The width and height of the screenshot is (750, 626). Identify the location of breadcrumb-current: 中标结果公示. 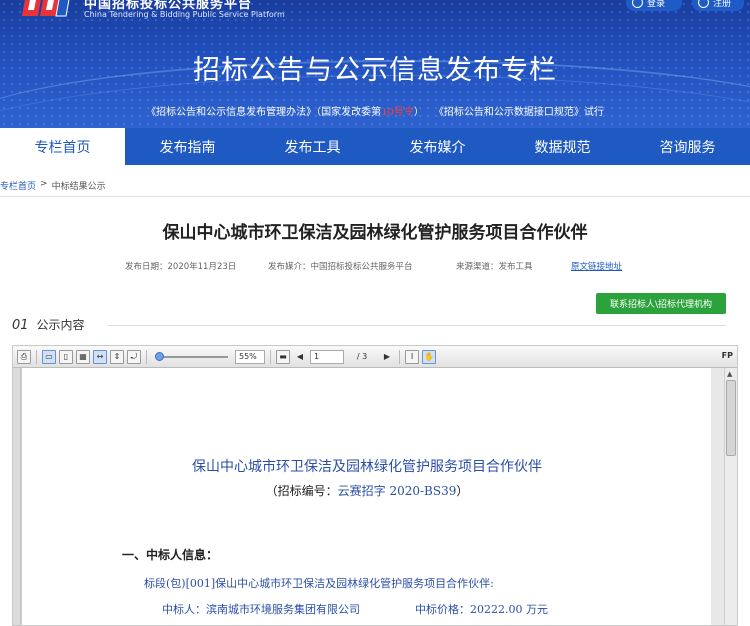
(78, 187).